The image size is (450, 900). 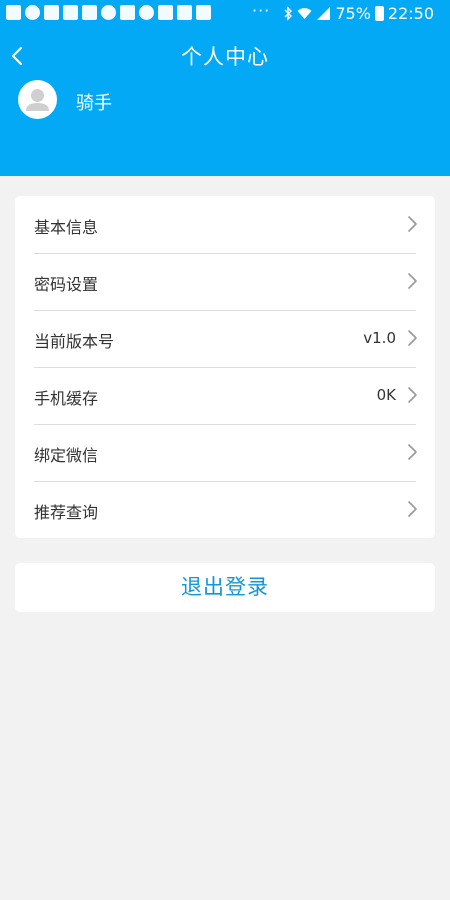 I want to click on menu-item-label: 密码设置, so click(x=66, y=284).